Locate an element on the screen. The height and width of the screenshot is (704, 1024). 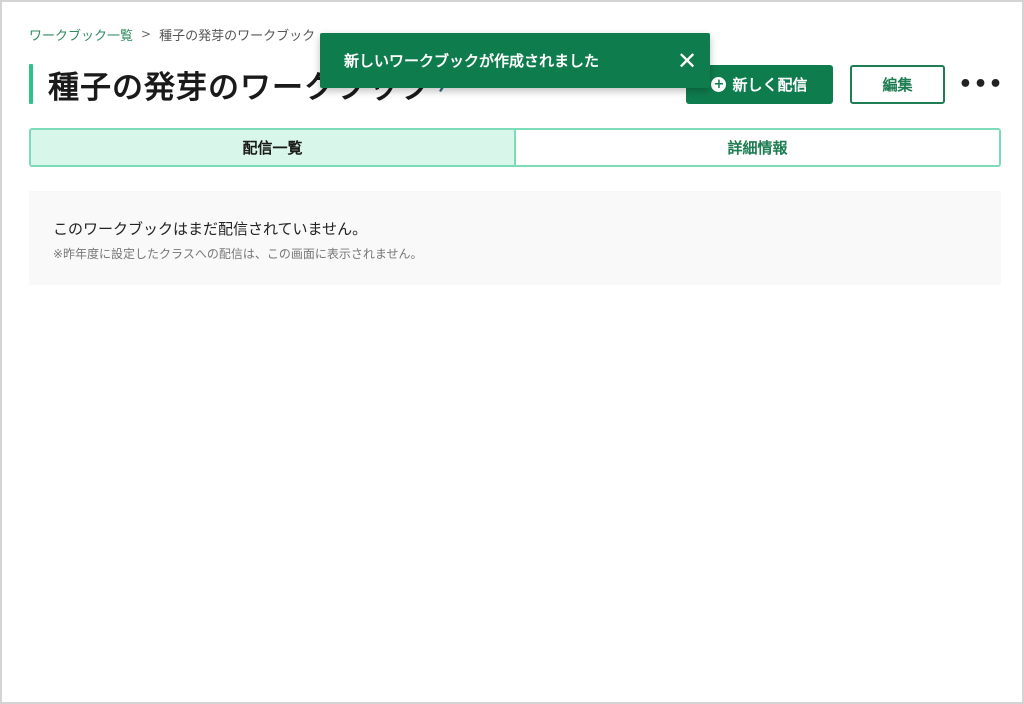
edit-label: 編集 is located at coordinates (897, 85).